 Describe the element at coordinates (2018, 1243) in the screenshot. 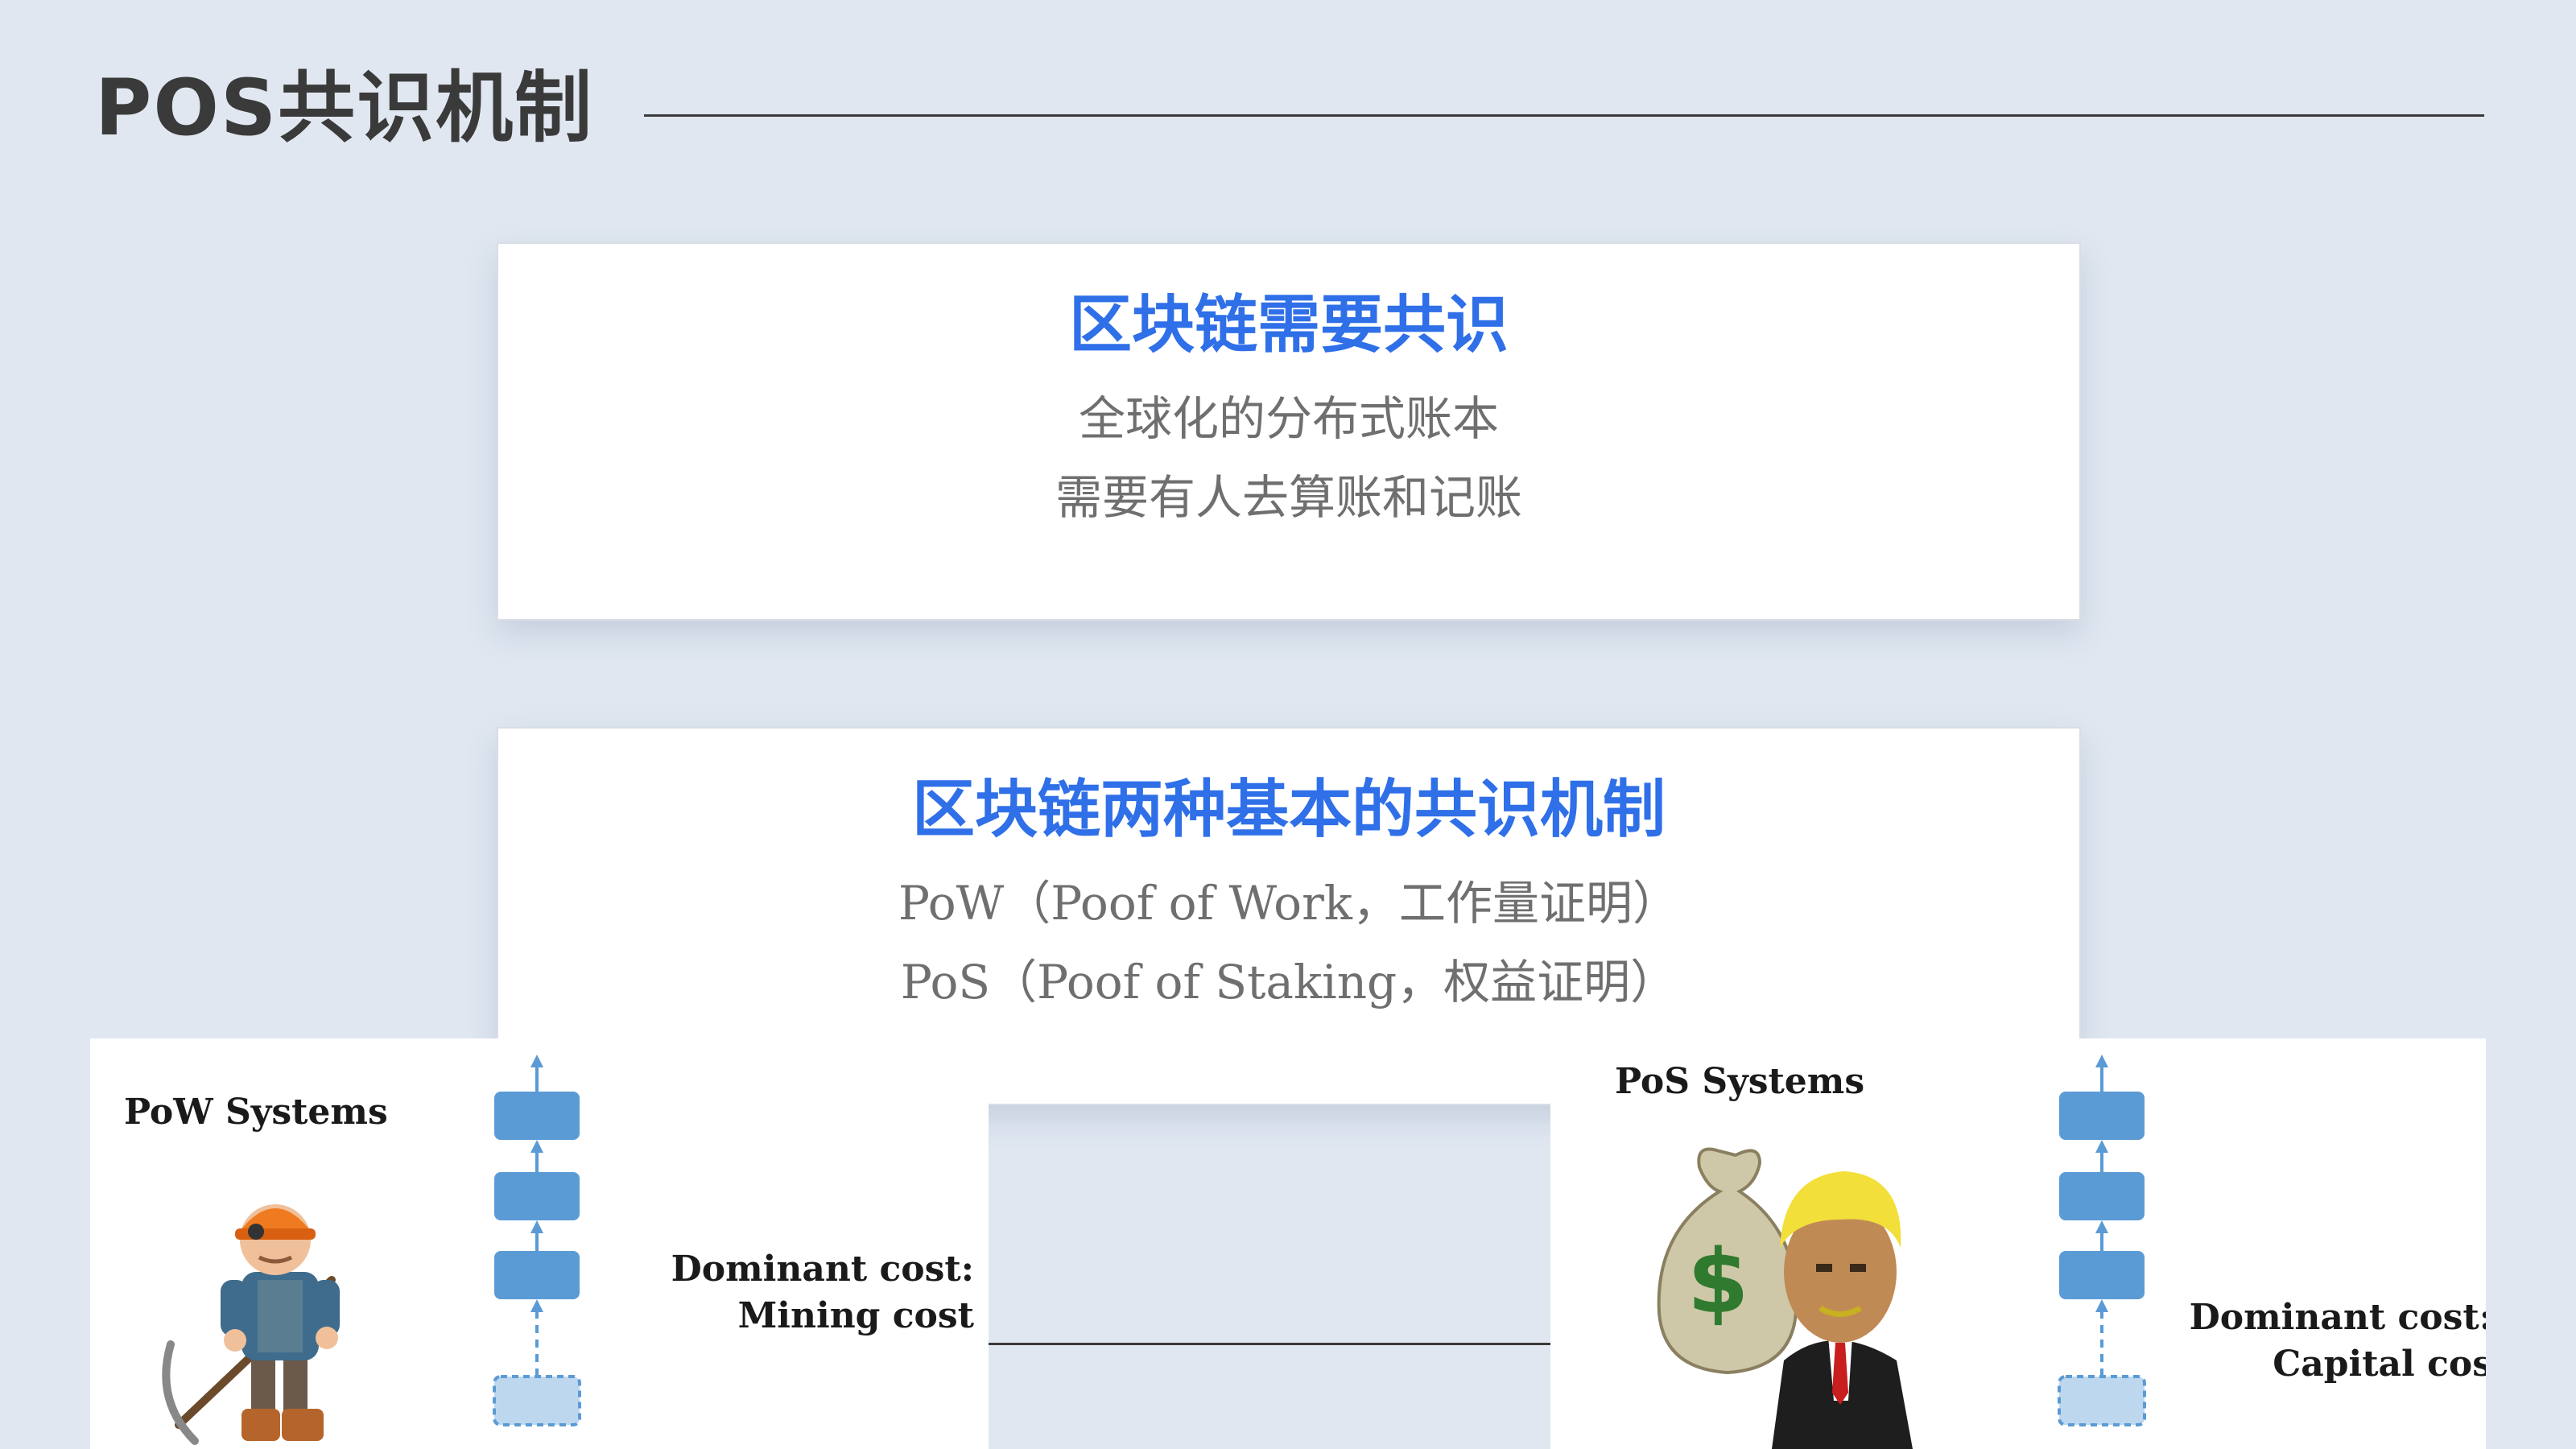

I see `pos-illustration: PoS Systems $ Dominant cost: Capital cos` at that location.